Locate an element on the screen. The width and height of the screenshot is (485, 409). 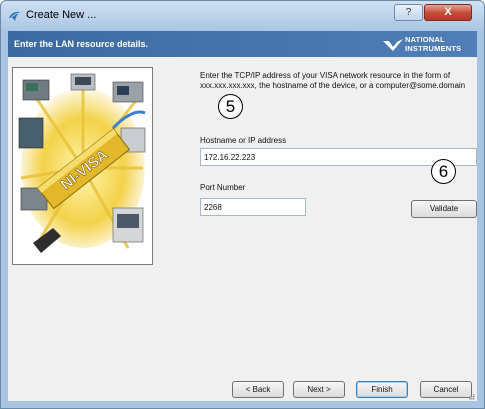
help-button: ? is located at coordinates (408, 12).